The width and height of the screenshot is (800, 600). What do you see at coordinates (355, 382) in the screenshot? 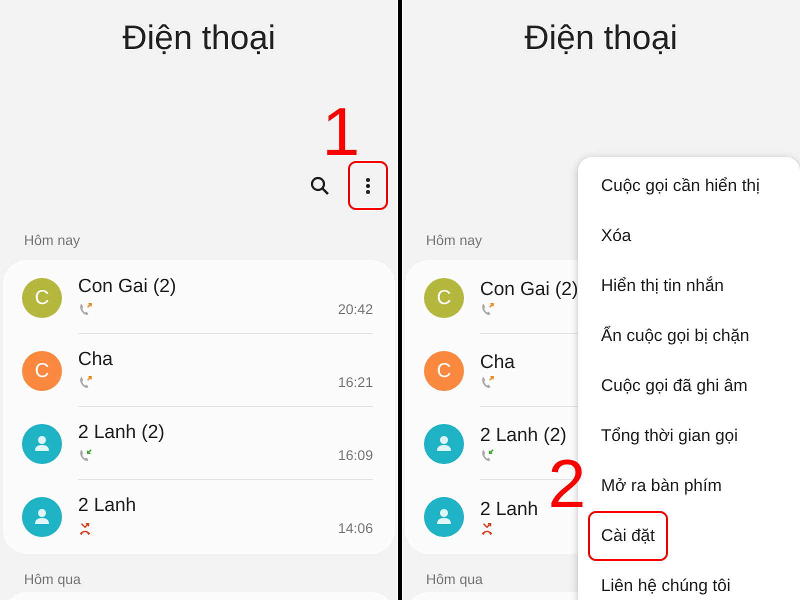
I see `call-time: 16:21` at bounding box center [355, 382].